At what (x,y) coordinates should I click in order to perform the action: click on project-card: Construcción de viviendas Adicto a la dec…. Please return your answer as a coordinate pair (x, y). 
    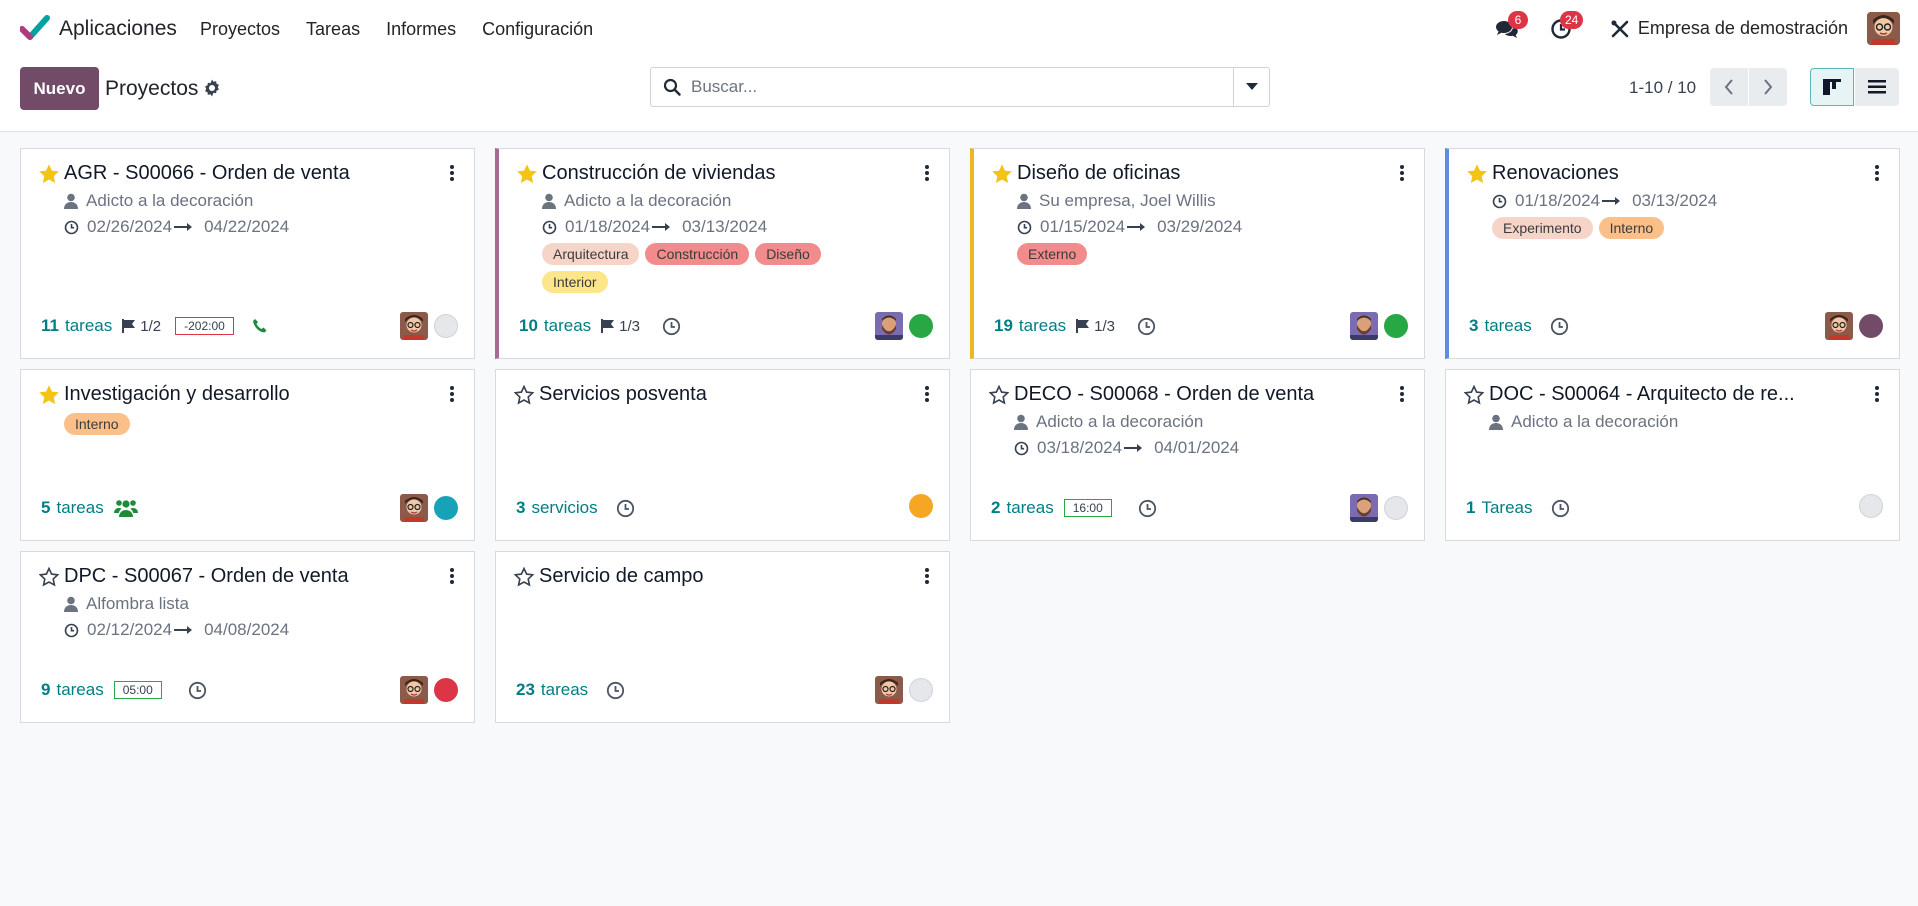
    Looking at the image, I should click on (722, 253).